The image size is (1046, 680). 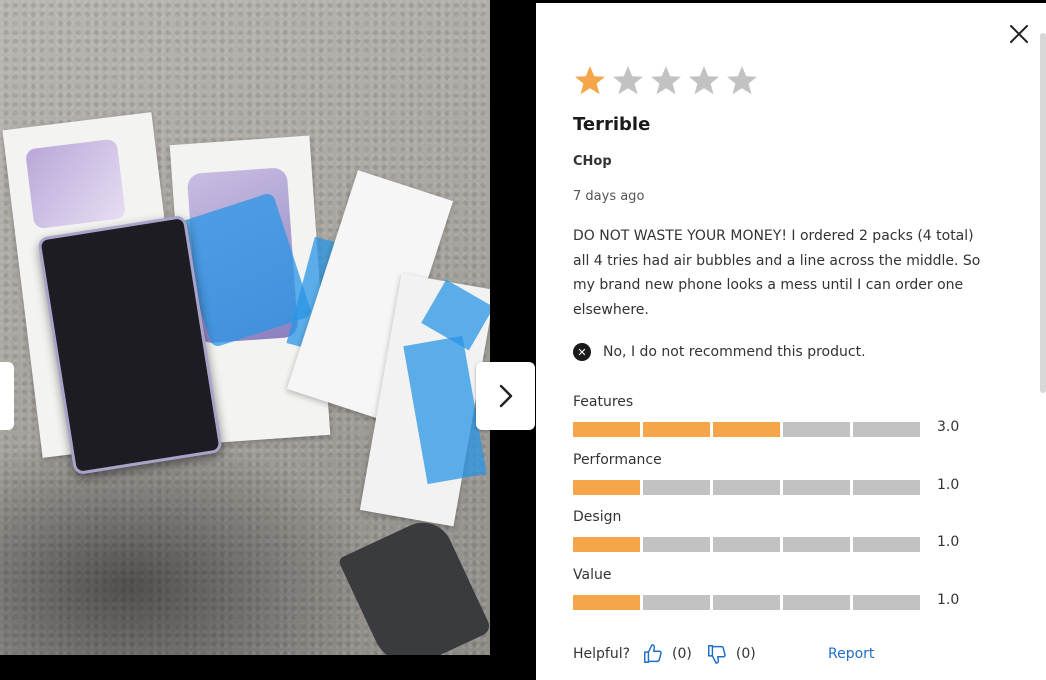 I want to click on chevron-right-icon, so click(x=505, y=396).